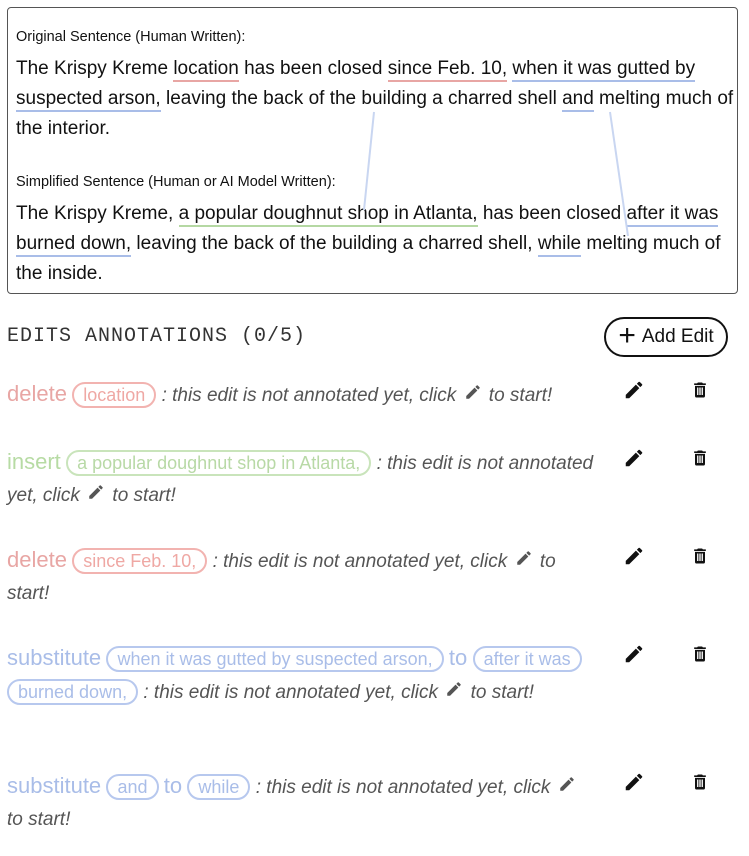 Image resolution: width=749 pixels, height=856 pixels. What do you see at coordinates (559, 245) in the screenshot?
I see `simplified-span-while: while` at bounding box center [559, 245].